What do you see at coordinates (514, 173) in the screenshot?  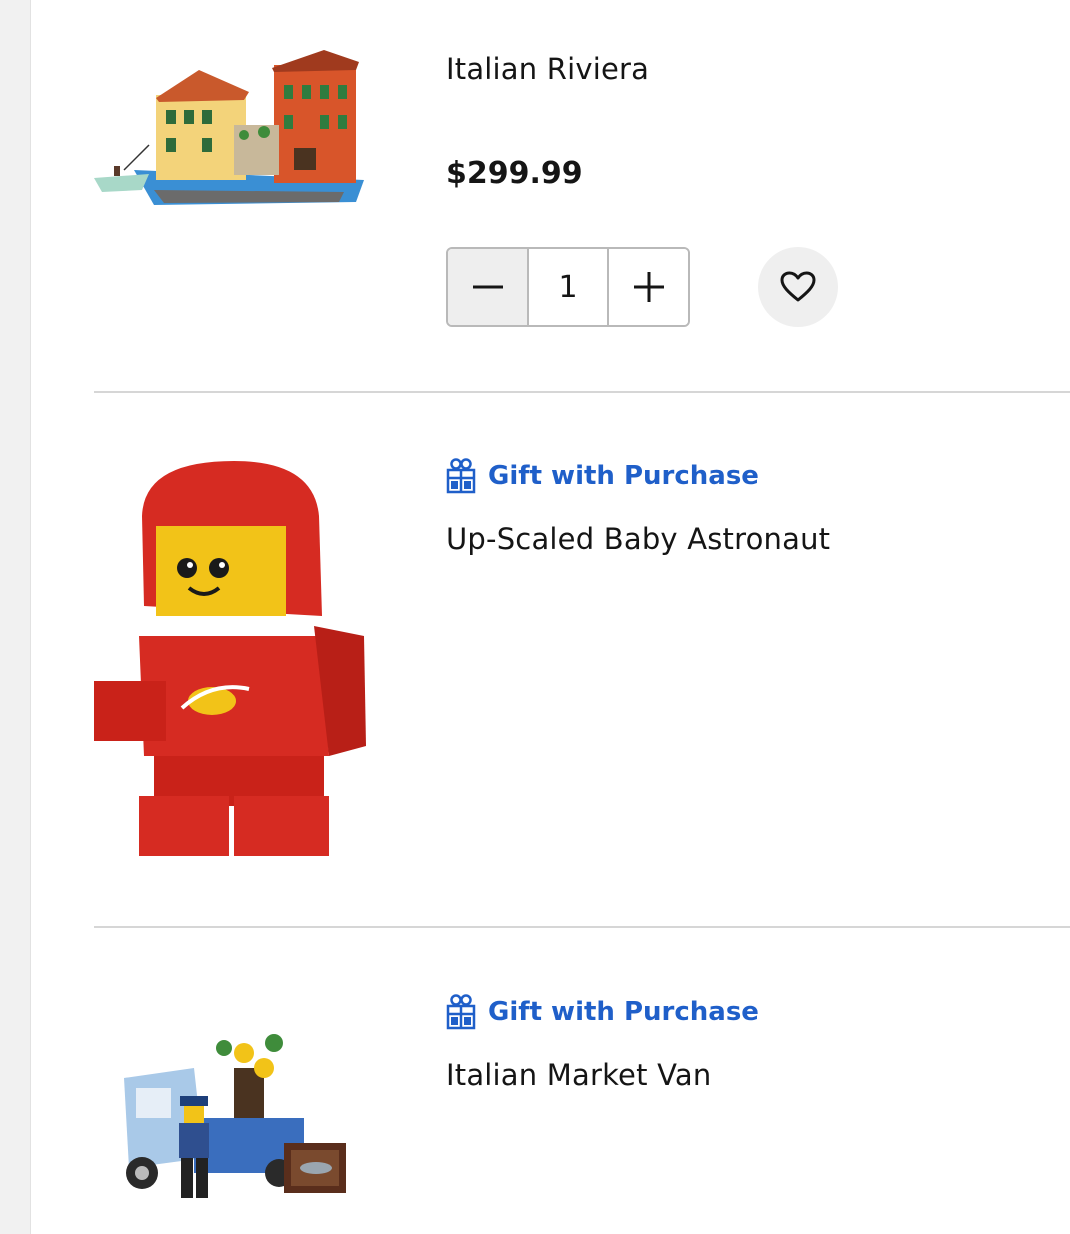 I see `product-price: $299.99` at bounding box center [514, 173].